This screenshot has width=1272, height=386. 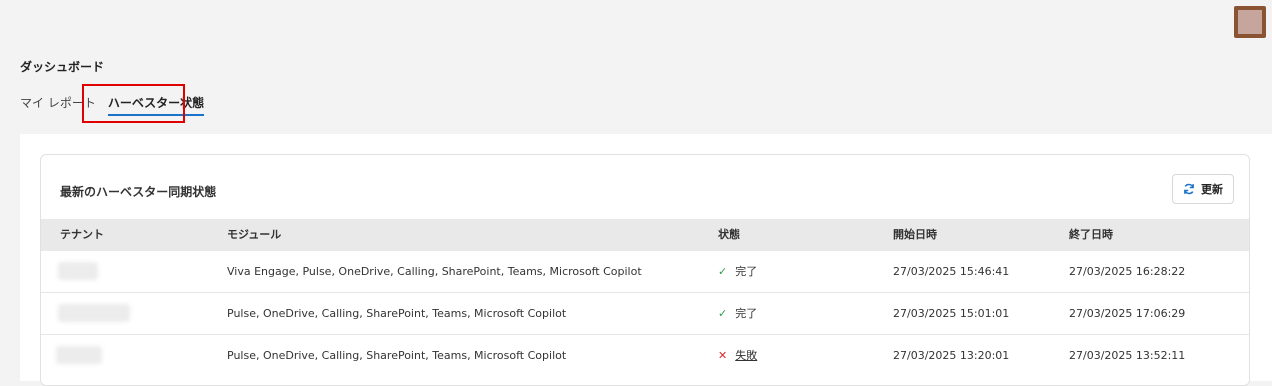 I want to click on start-time-cell: 27/03/2025 15:46:41, so click(x=951, y=271).